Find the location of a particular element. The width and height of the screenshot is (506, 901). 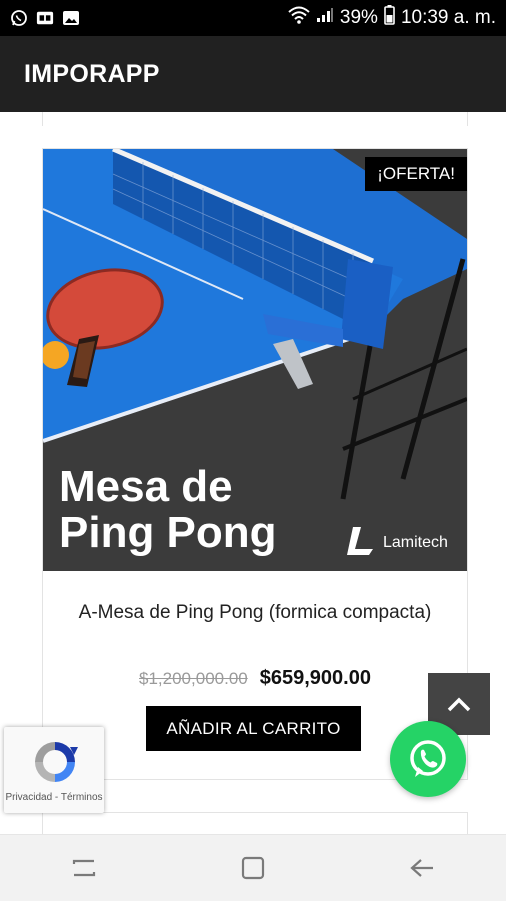

android-navigation-bar is located at coordinates (253, 867).